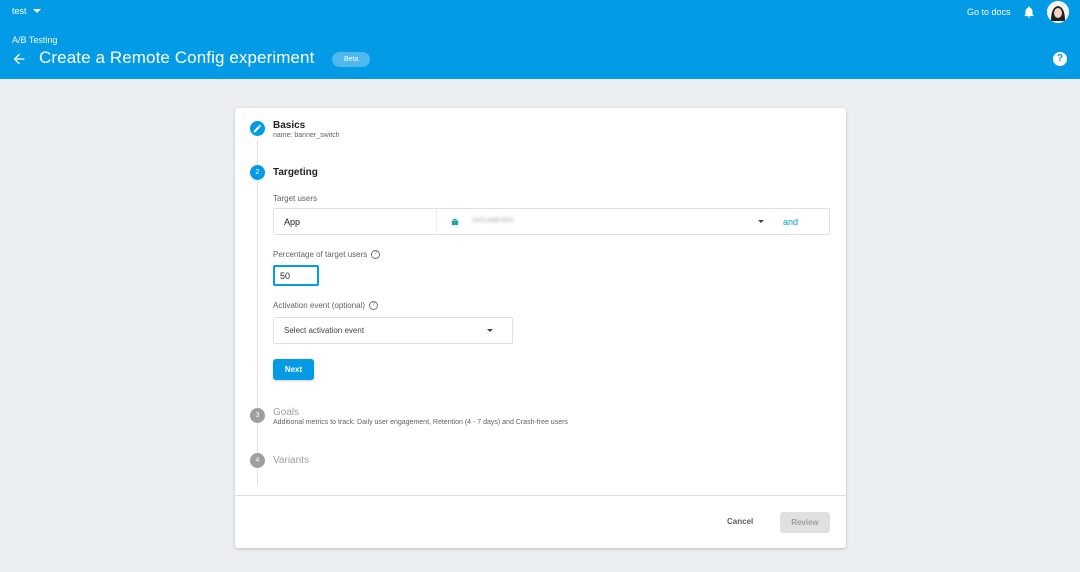 Image resolution: width=1080 pixels, height=572 pixels. I want to click on page-title: Create a Remote Config experiment, so click(177, 57).